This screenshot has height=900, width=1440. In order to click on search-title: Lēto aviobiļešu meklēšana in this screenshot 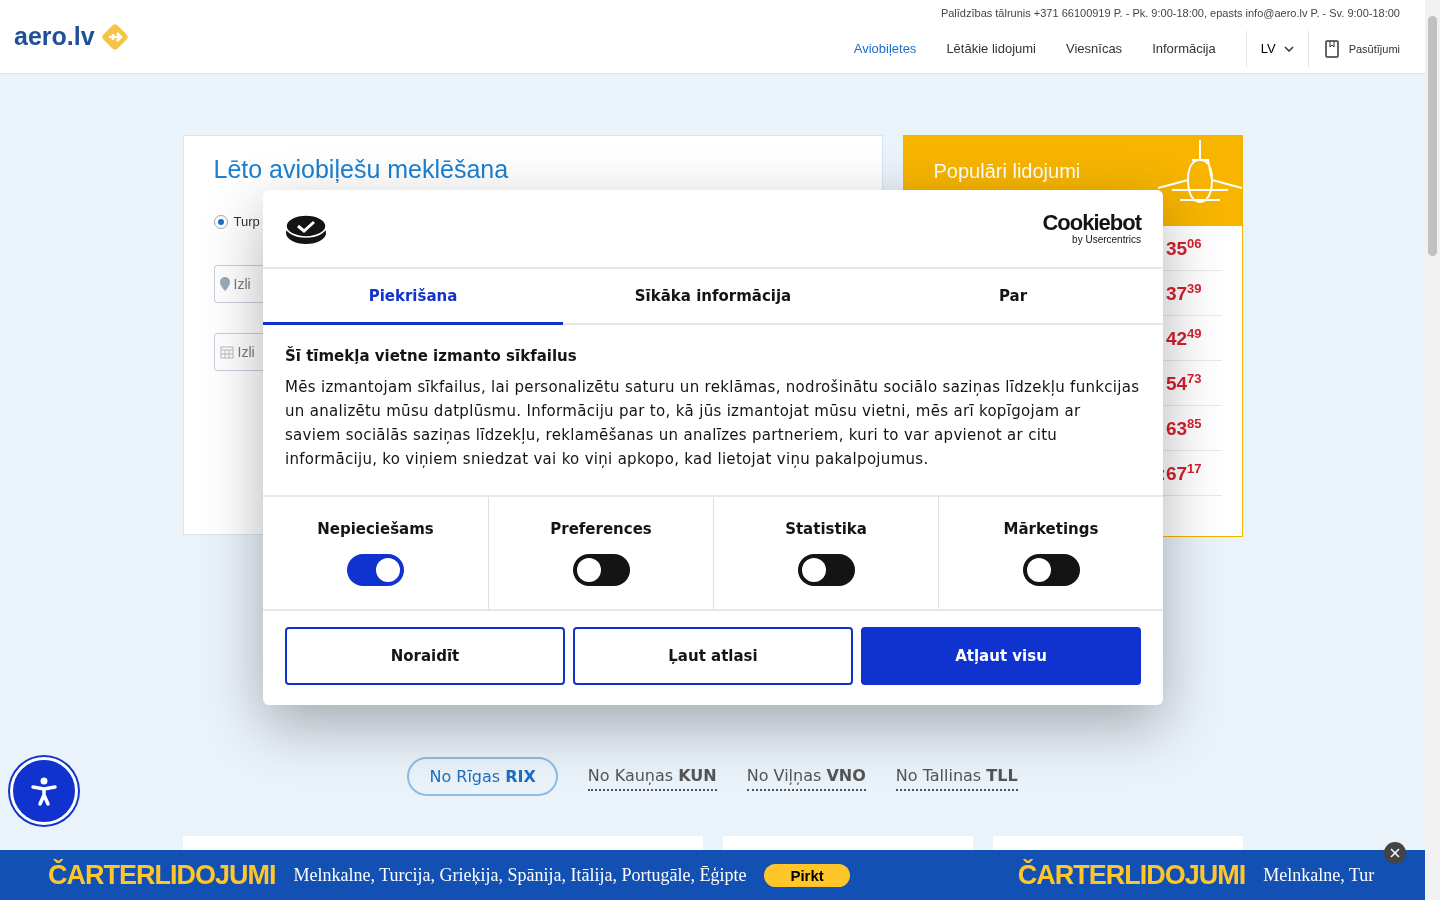, I will do `click(361, 169)`.